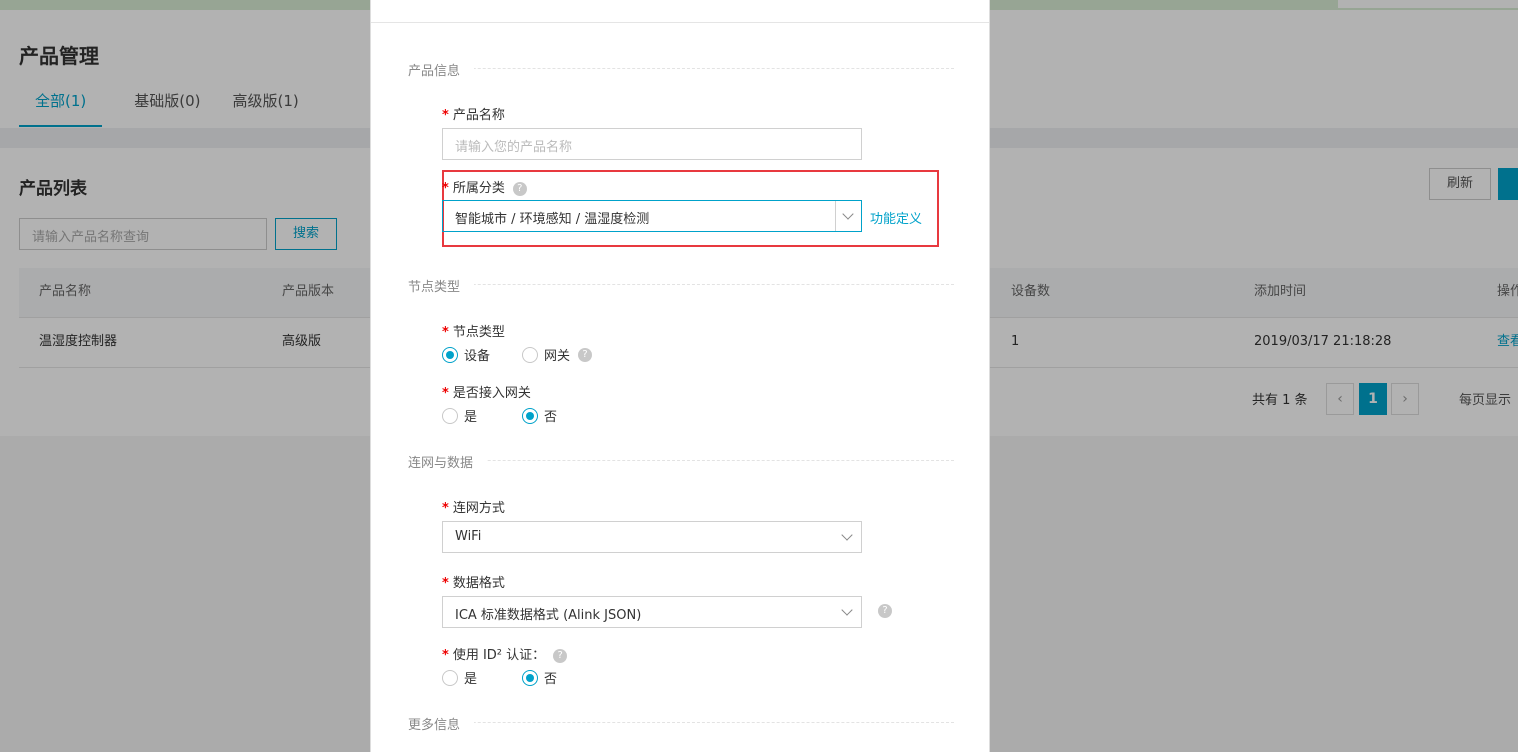 The width and height of the screenshot is (1518, 752). I want to click on data-format-label: * 数据格式, so click(473, 583).